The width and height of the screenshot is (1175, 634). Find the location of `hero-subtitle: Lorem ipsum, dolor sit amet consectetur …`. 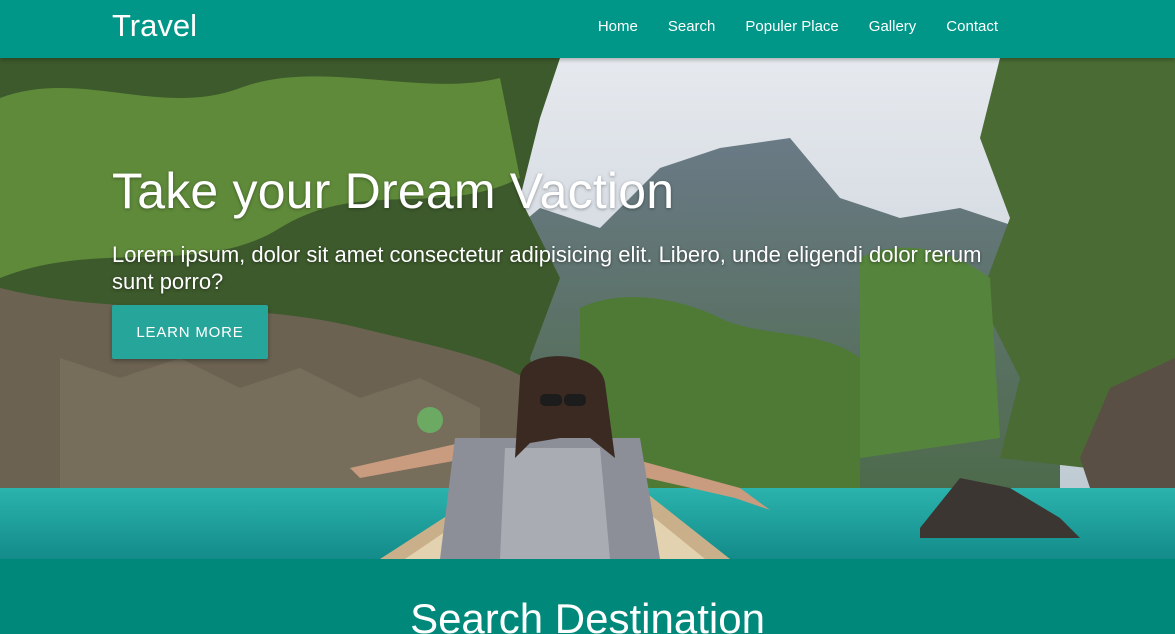

hero-subtitle: Lorem ipsum, dolor sit amet consectetur … is located at coordinates (547, 268).